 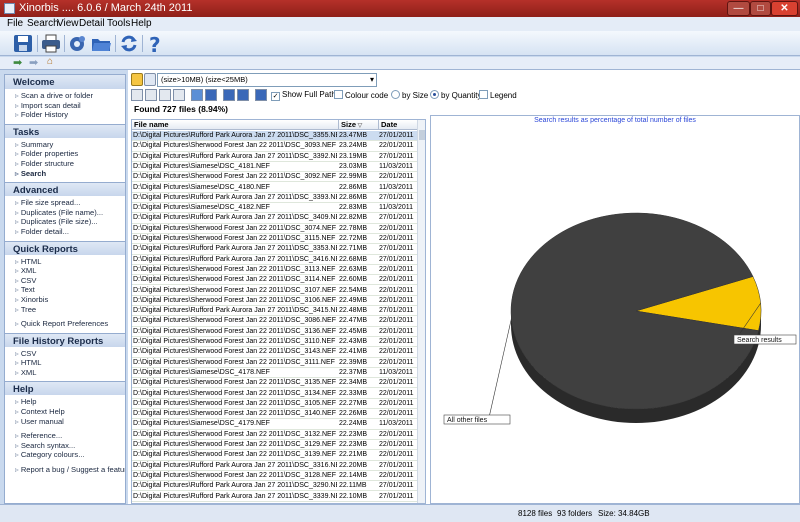 I want to click on link-summary: Summary, so click(x=70, y=145).